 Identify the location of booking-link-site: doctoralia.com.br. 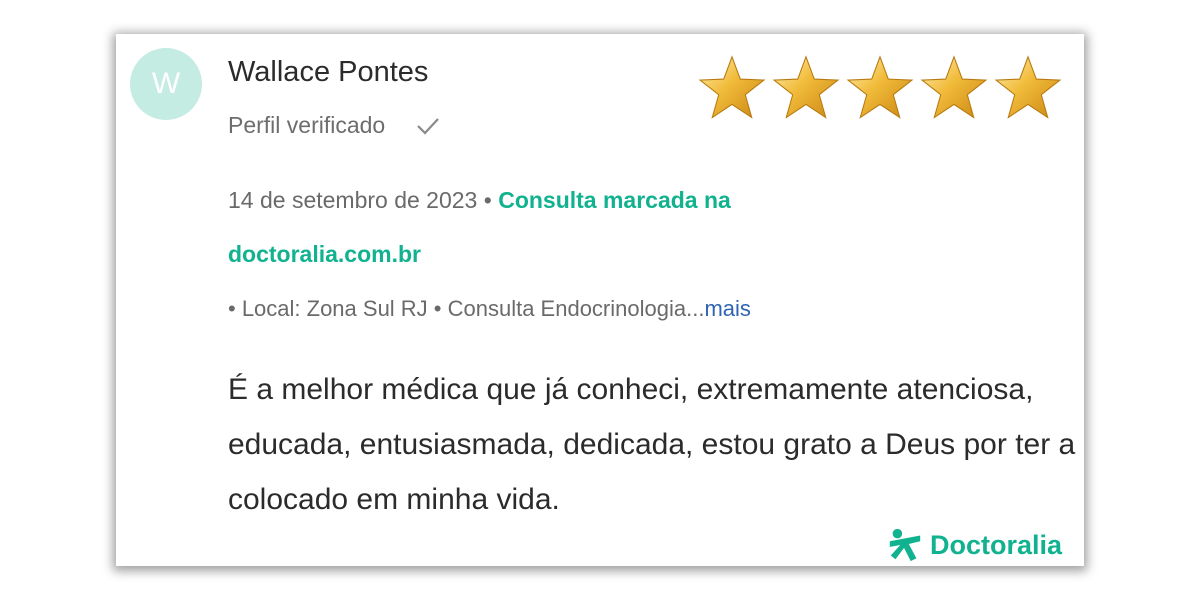
(324, 254).